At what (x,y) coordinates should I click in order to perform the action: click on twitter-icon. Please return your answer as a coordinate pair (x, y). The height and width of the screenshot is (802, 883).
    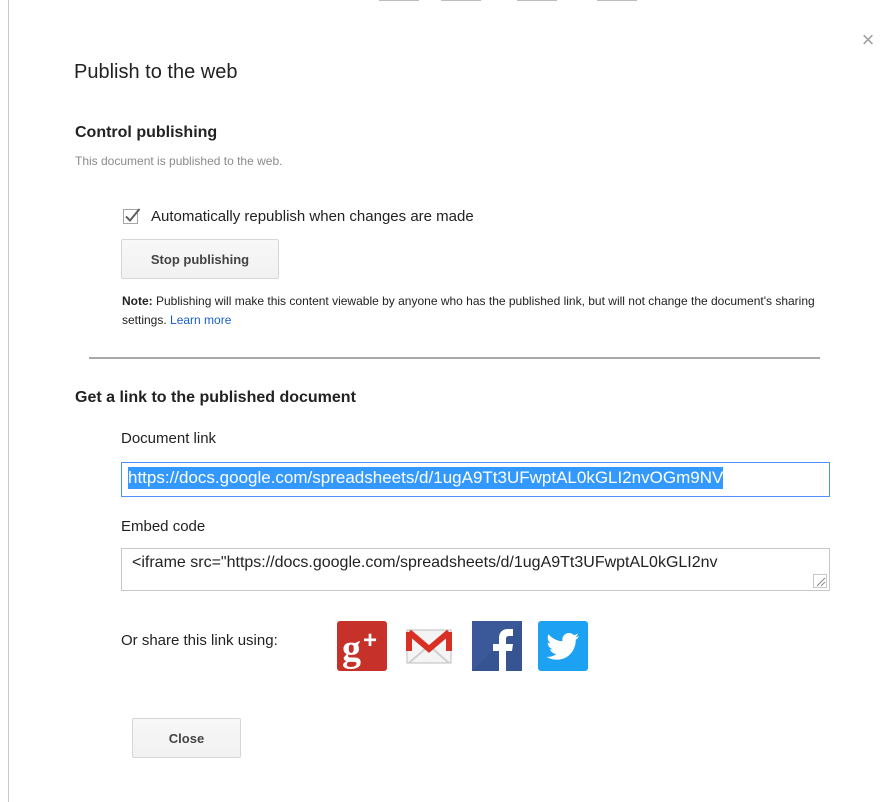
    Looking at the image, I should click on (563, 646).